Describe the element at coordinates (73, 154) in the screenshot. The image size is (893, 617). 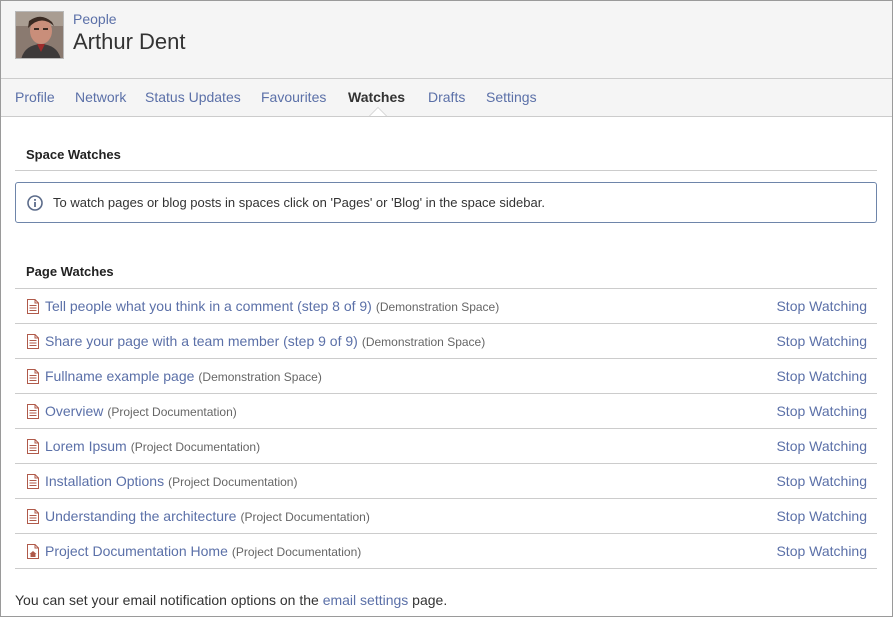
I see `space-watches-heading: Space Watches` at that location.